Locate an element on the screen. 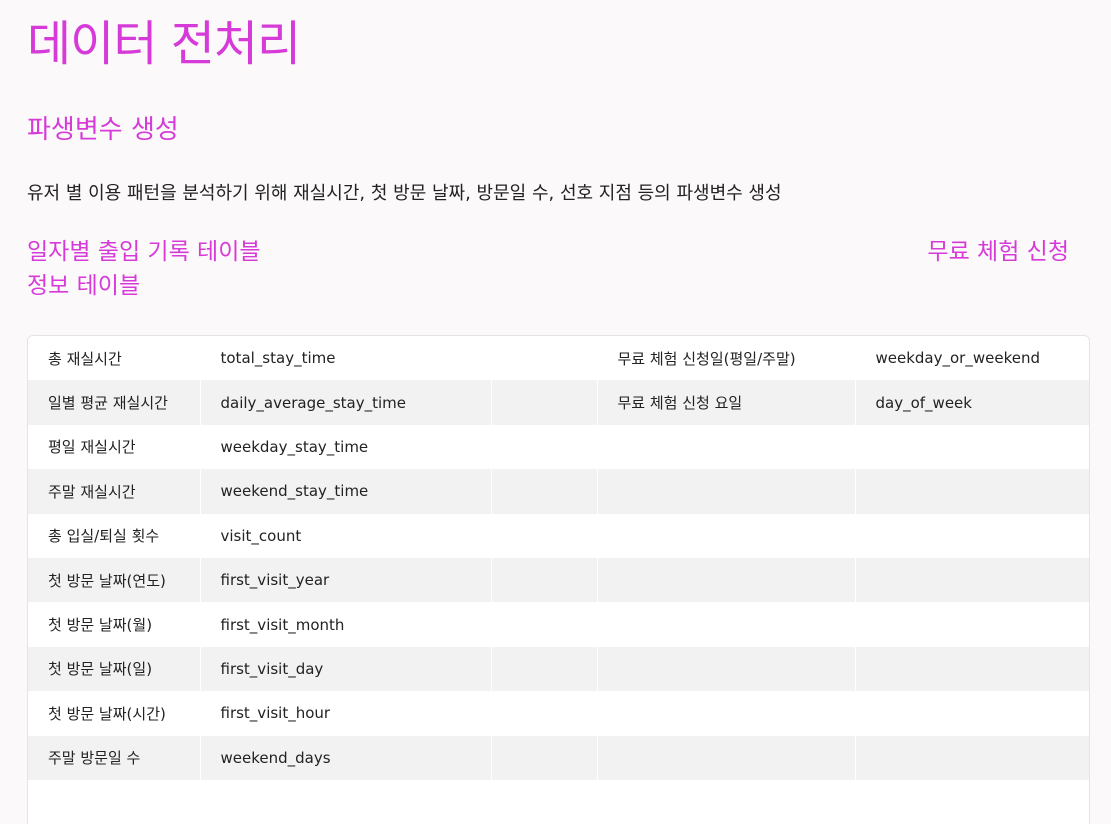 This screenshot has width=1111, height=824. right-variable-label: 무료 체험 신청 요일 is located at coordinates (726, 402).